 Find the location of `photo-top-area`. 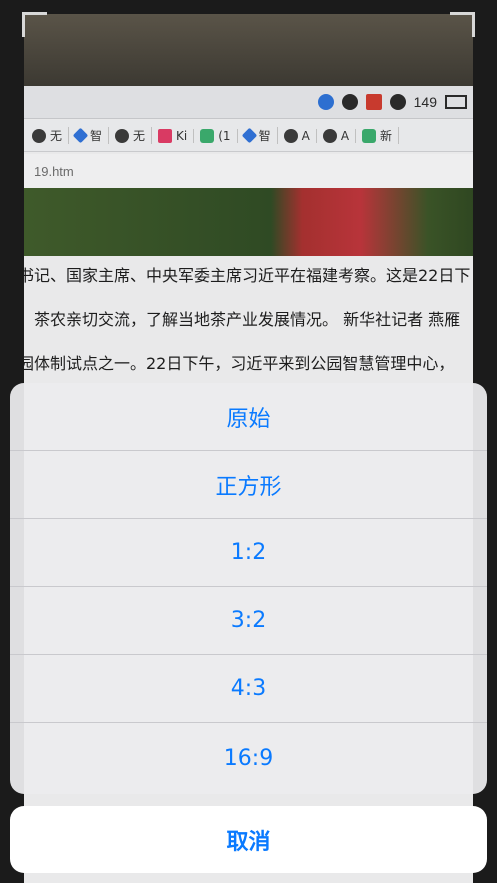

photo-top-area is located at coordinates (248, 50).